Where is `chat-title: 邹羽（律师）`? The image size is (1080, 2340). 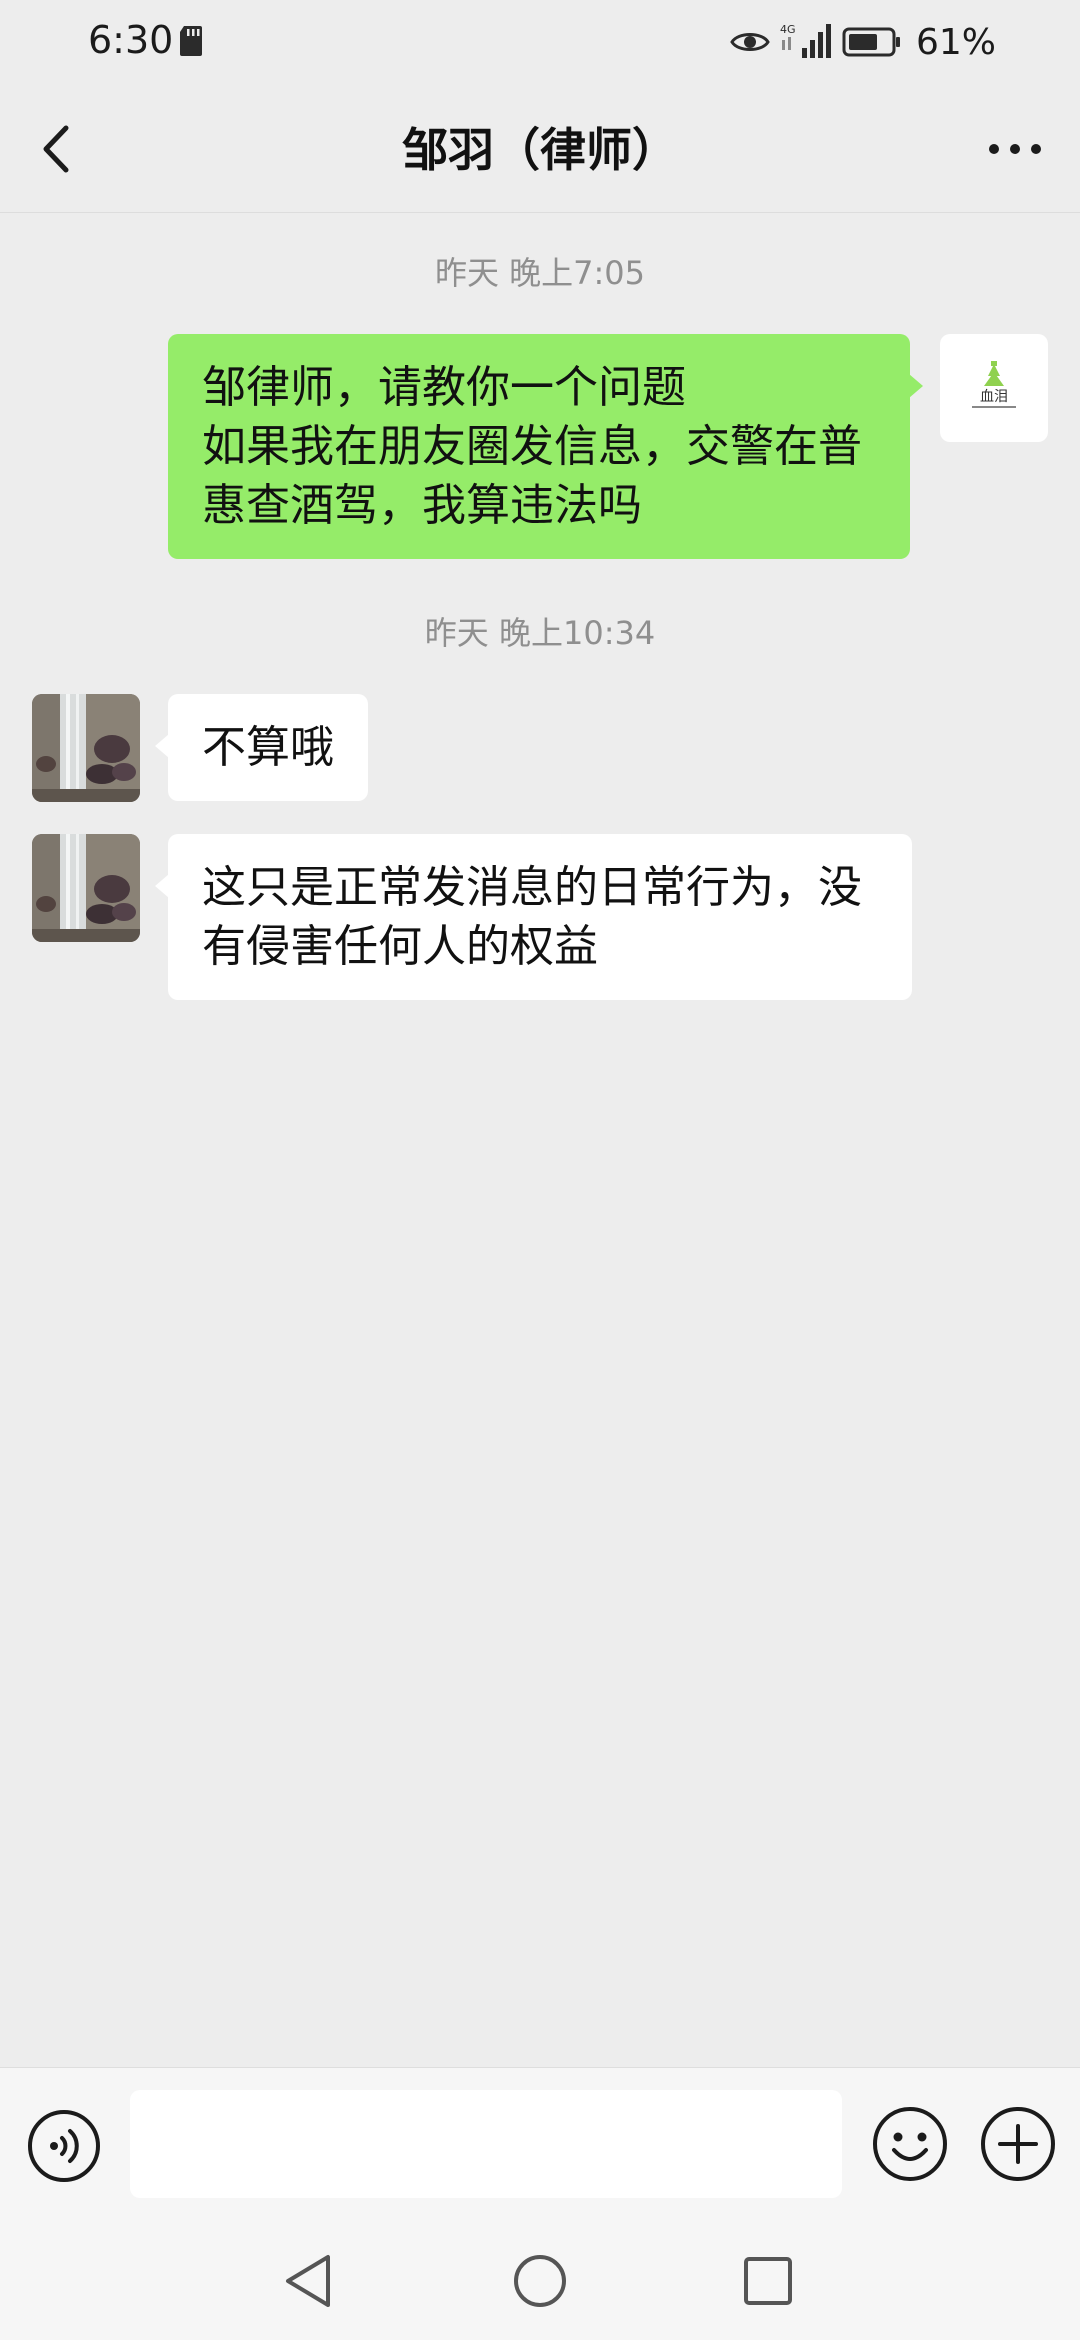
chat-title: 邹羽（律师） is located at coordinates (540, 150).